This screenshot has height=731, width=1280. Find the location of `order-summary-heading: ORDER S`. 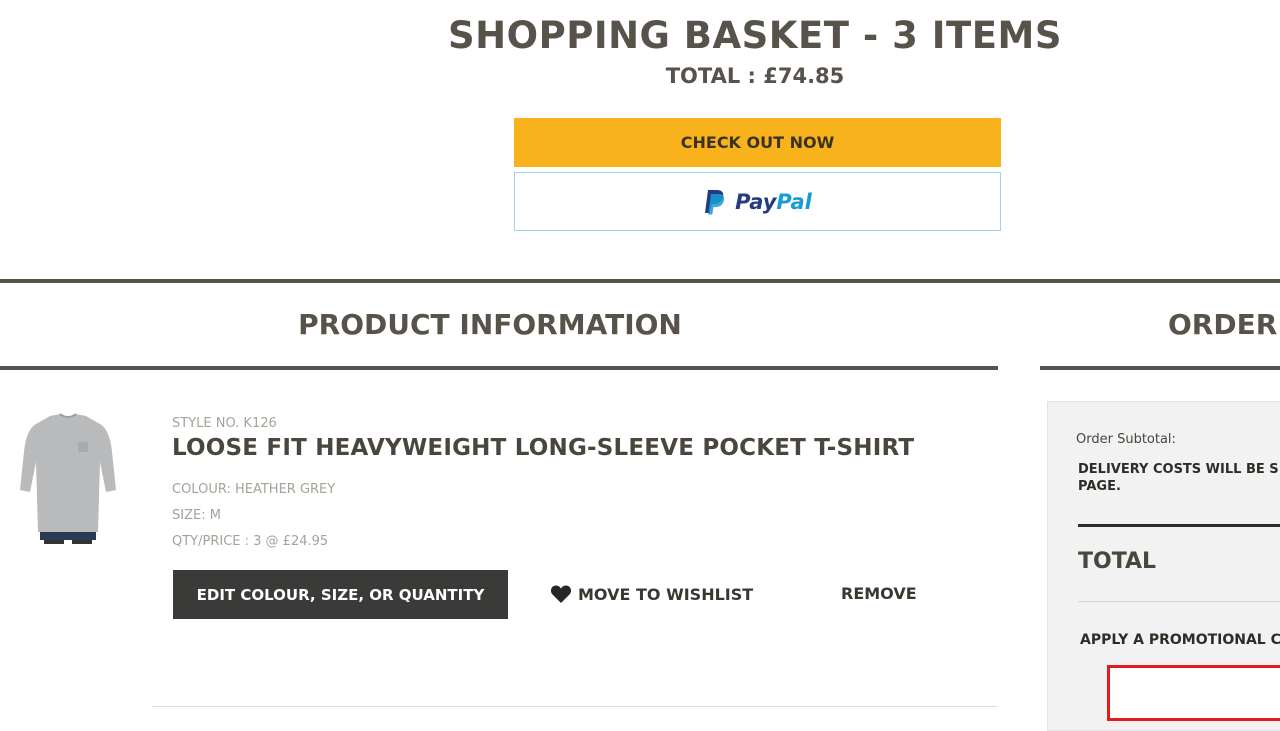

order-summary-heading: ORDER S is located at coordinates (1224, 324).